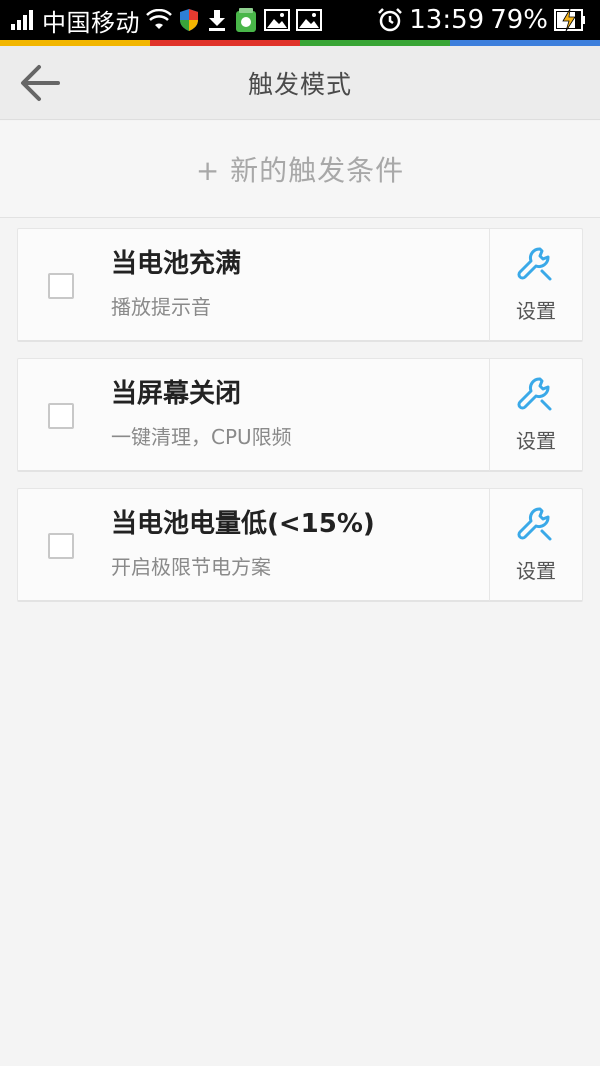 This screenshot has height=1066, width=600. What do you see at coordinates (191, 567) in the screenshot?
I see `trigger-subtitle: 开启极限节电方案` at bounding box center [191, 567].